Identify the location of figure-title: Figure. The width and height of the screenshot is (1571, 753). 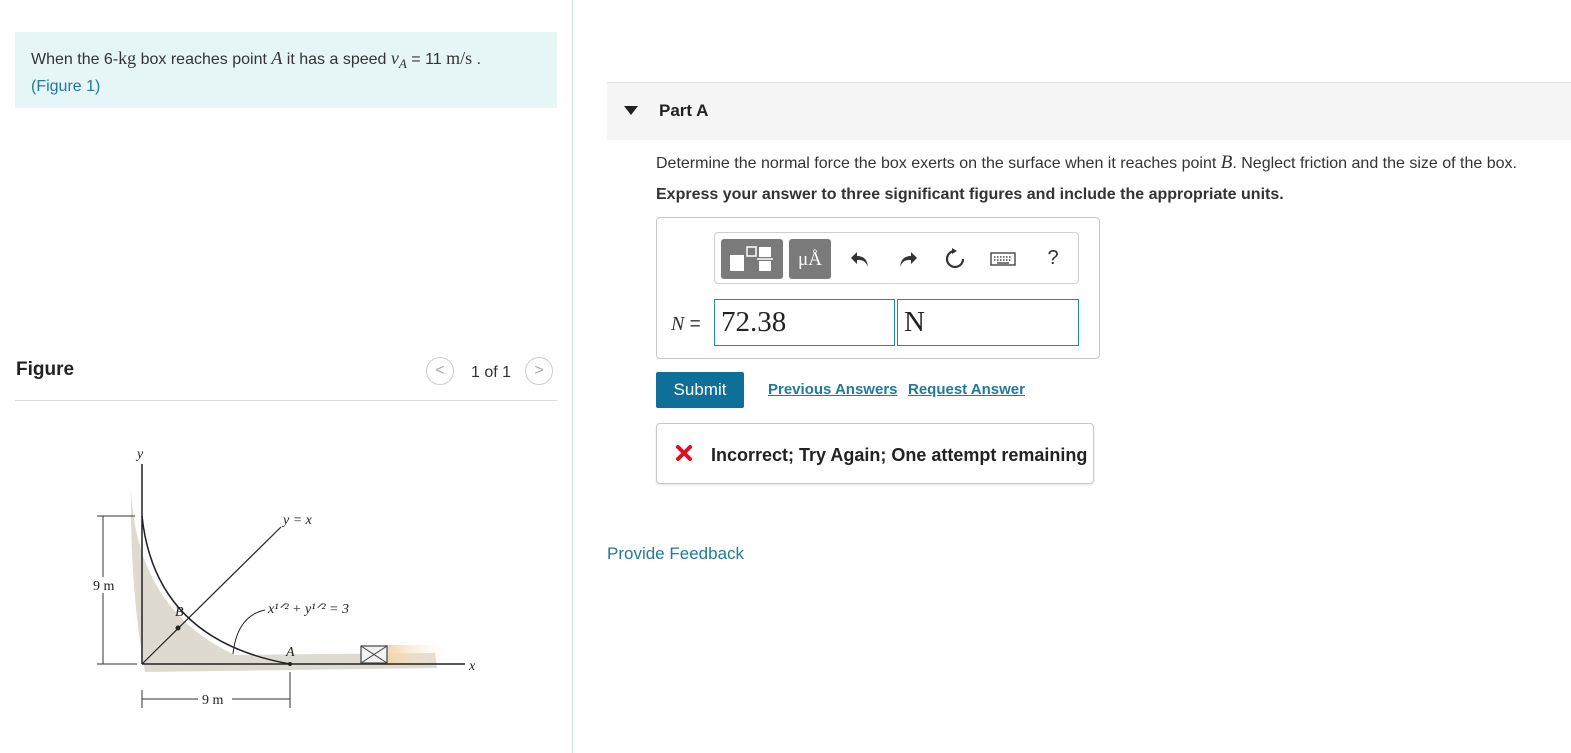
(45, 369).